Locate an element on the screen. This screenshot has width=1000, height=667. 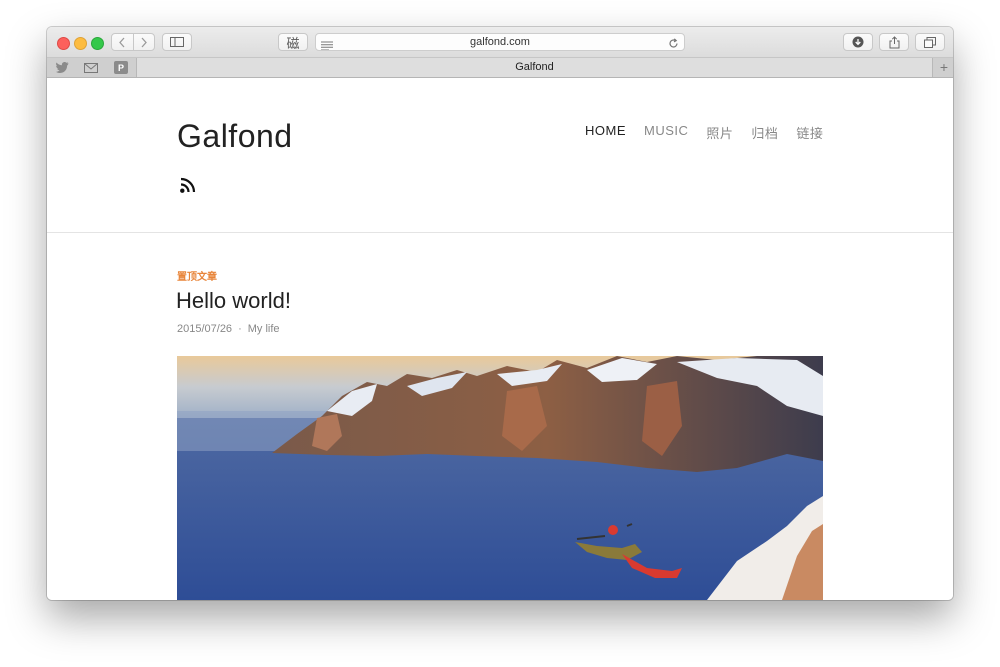
browser-toolbar: 磁 galfond.com is located at coordinates (500, 42).